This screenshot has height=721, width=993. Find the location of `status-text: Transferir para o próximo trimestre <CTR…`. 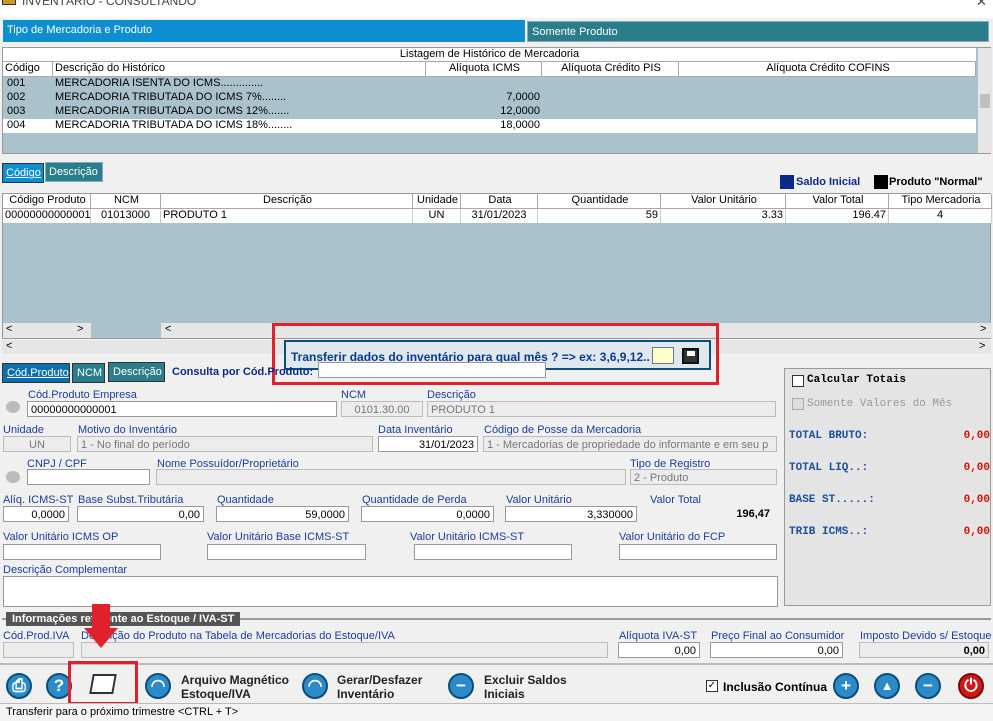

status-text: Transferir para o próximo trimestre <CTR… is located at coordinates (122, 712).